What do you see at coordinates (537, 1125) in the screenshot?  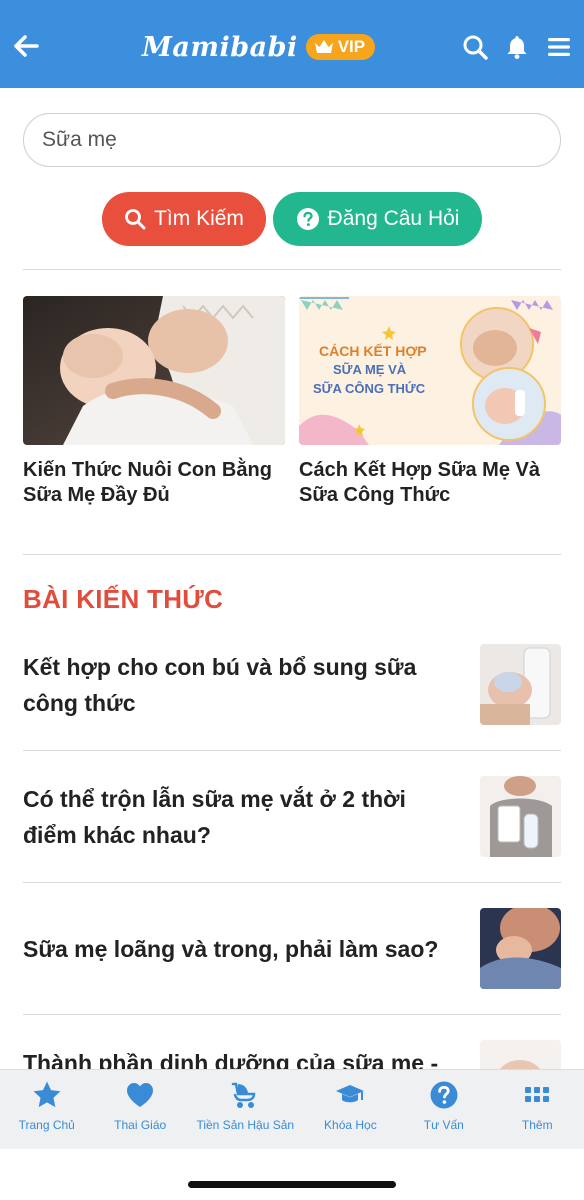 I see `nav-label: Thêm` at bounding box center [537, 1125].